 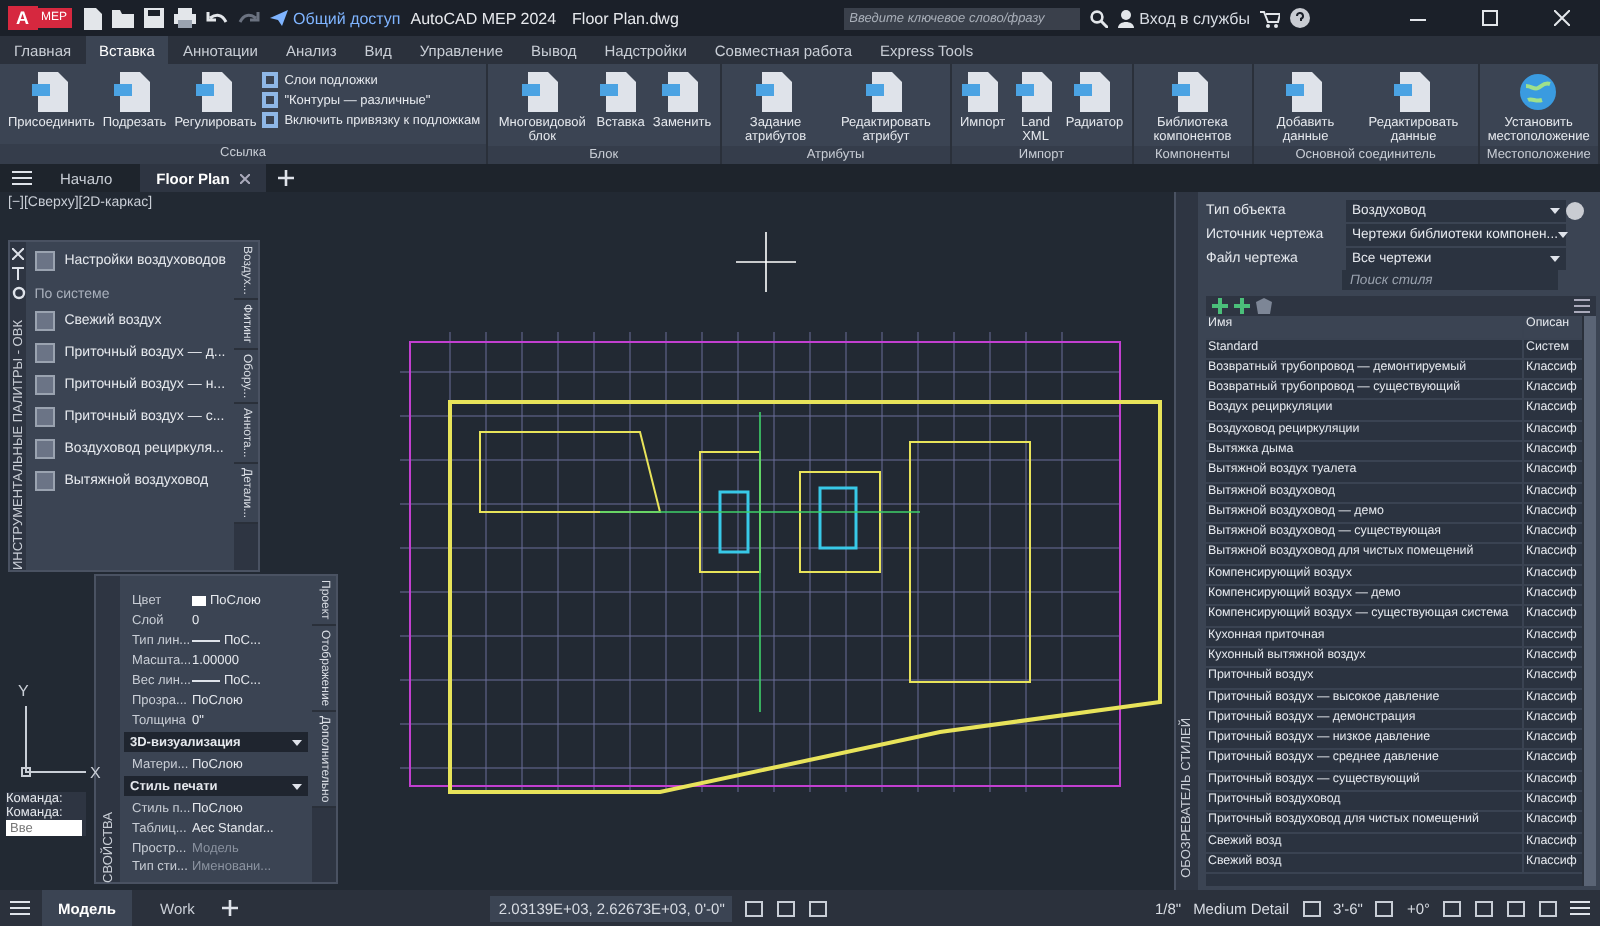 What do you see at coordinates (199, 601) in the screenshot?
I see `color-swatch-icon` at bounding box center [199, 601].